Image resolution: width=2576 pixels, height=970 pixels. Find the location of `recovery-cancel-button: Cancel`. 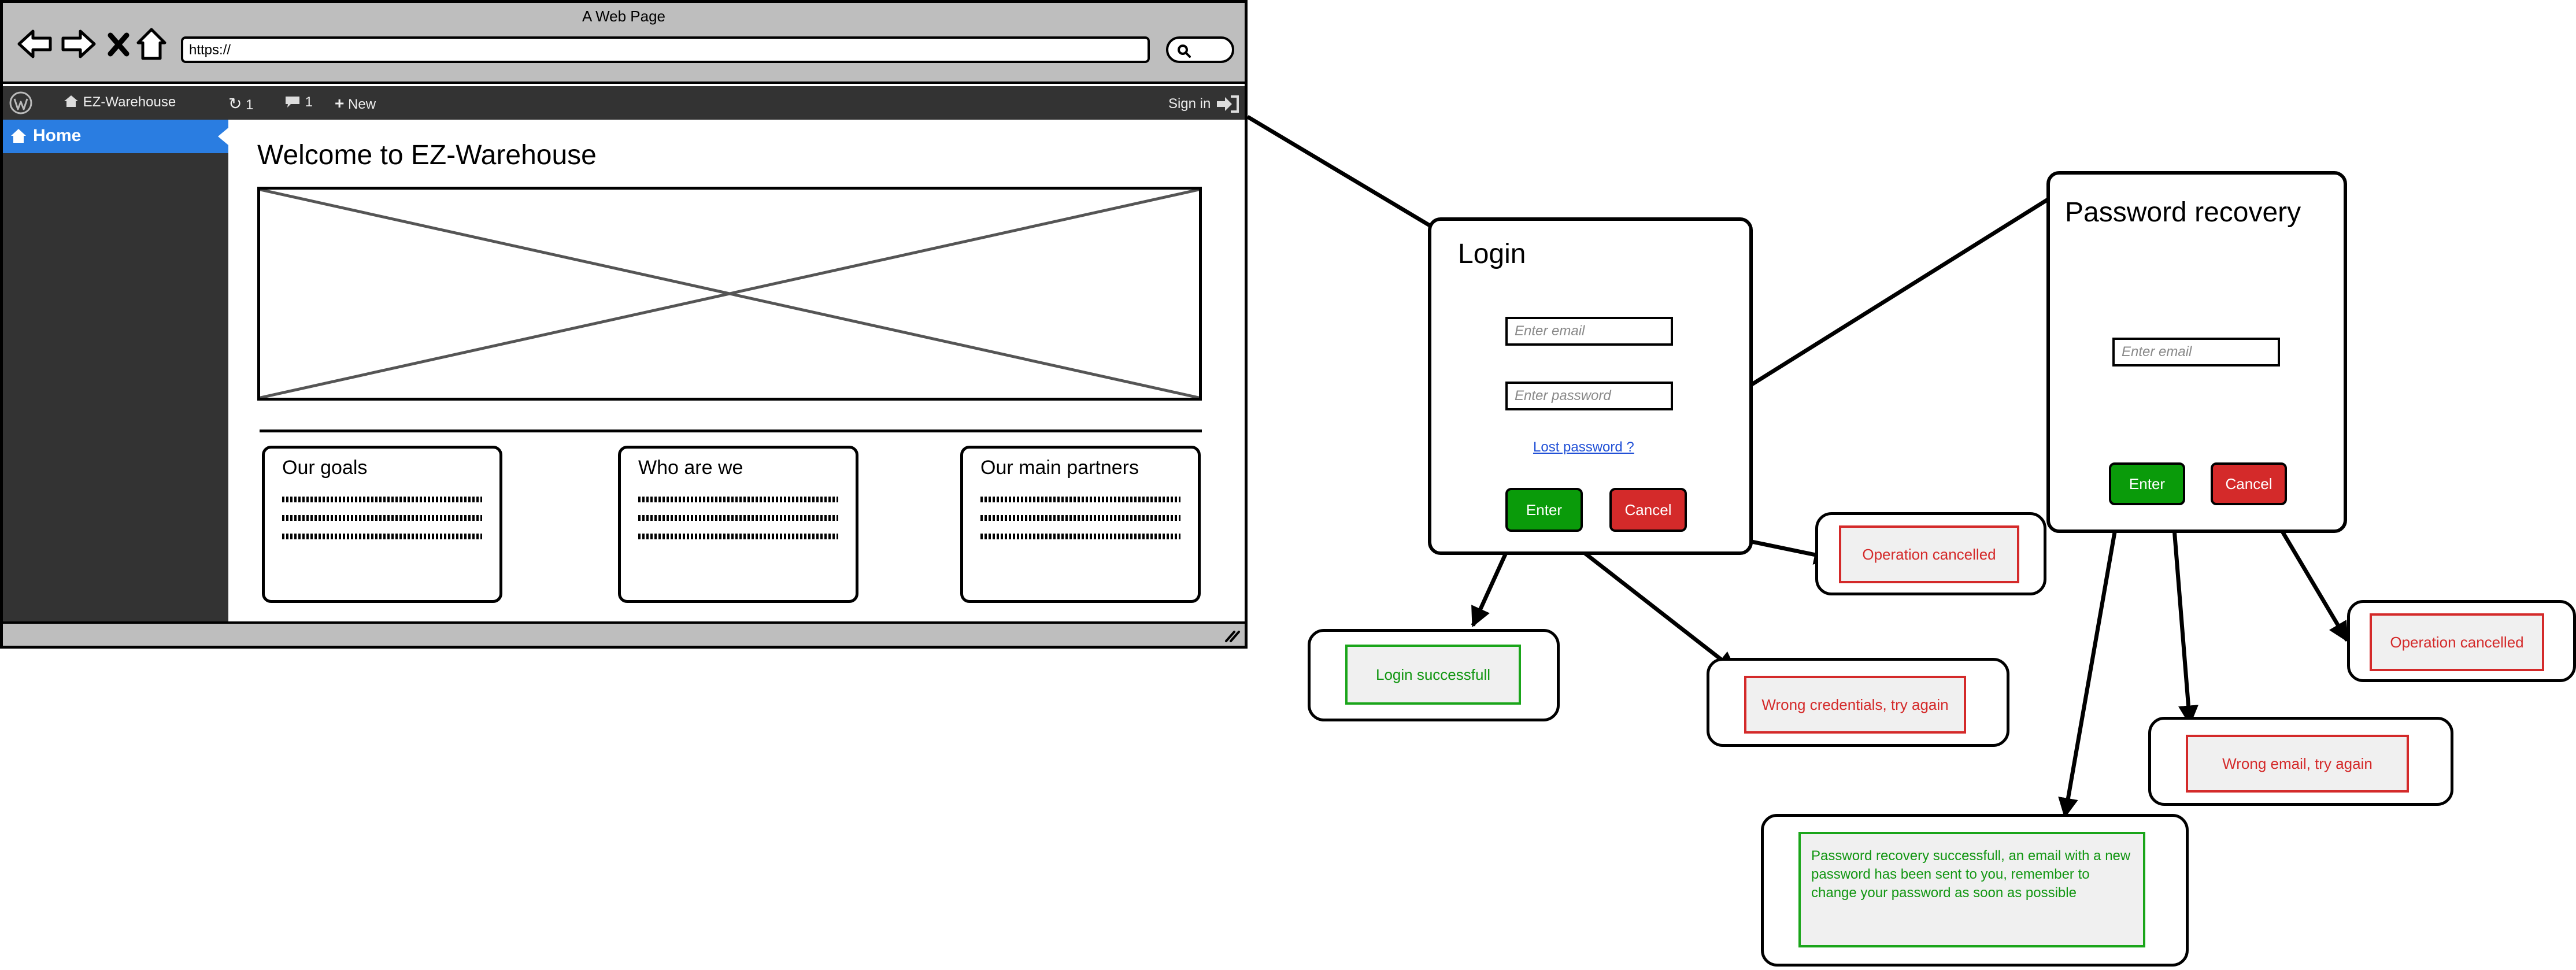

recovery-cancel-button: Cancel is located at coordinates (2249, 483).